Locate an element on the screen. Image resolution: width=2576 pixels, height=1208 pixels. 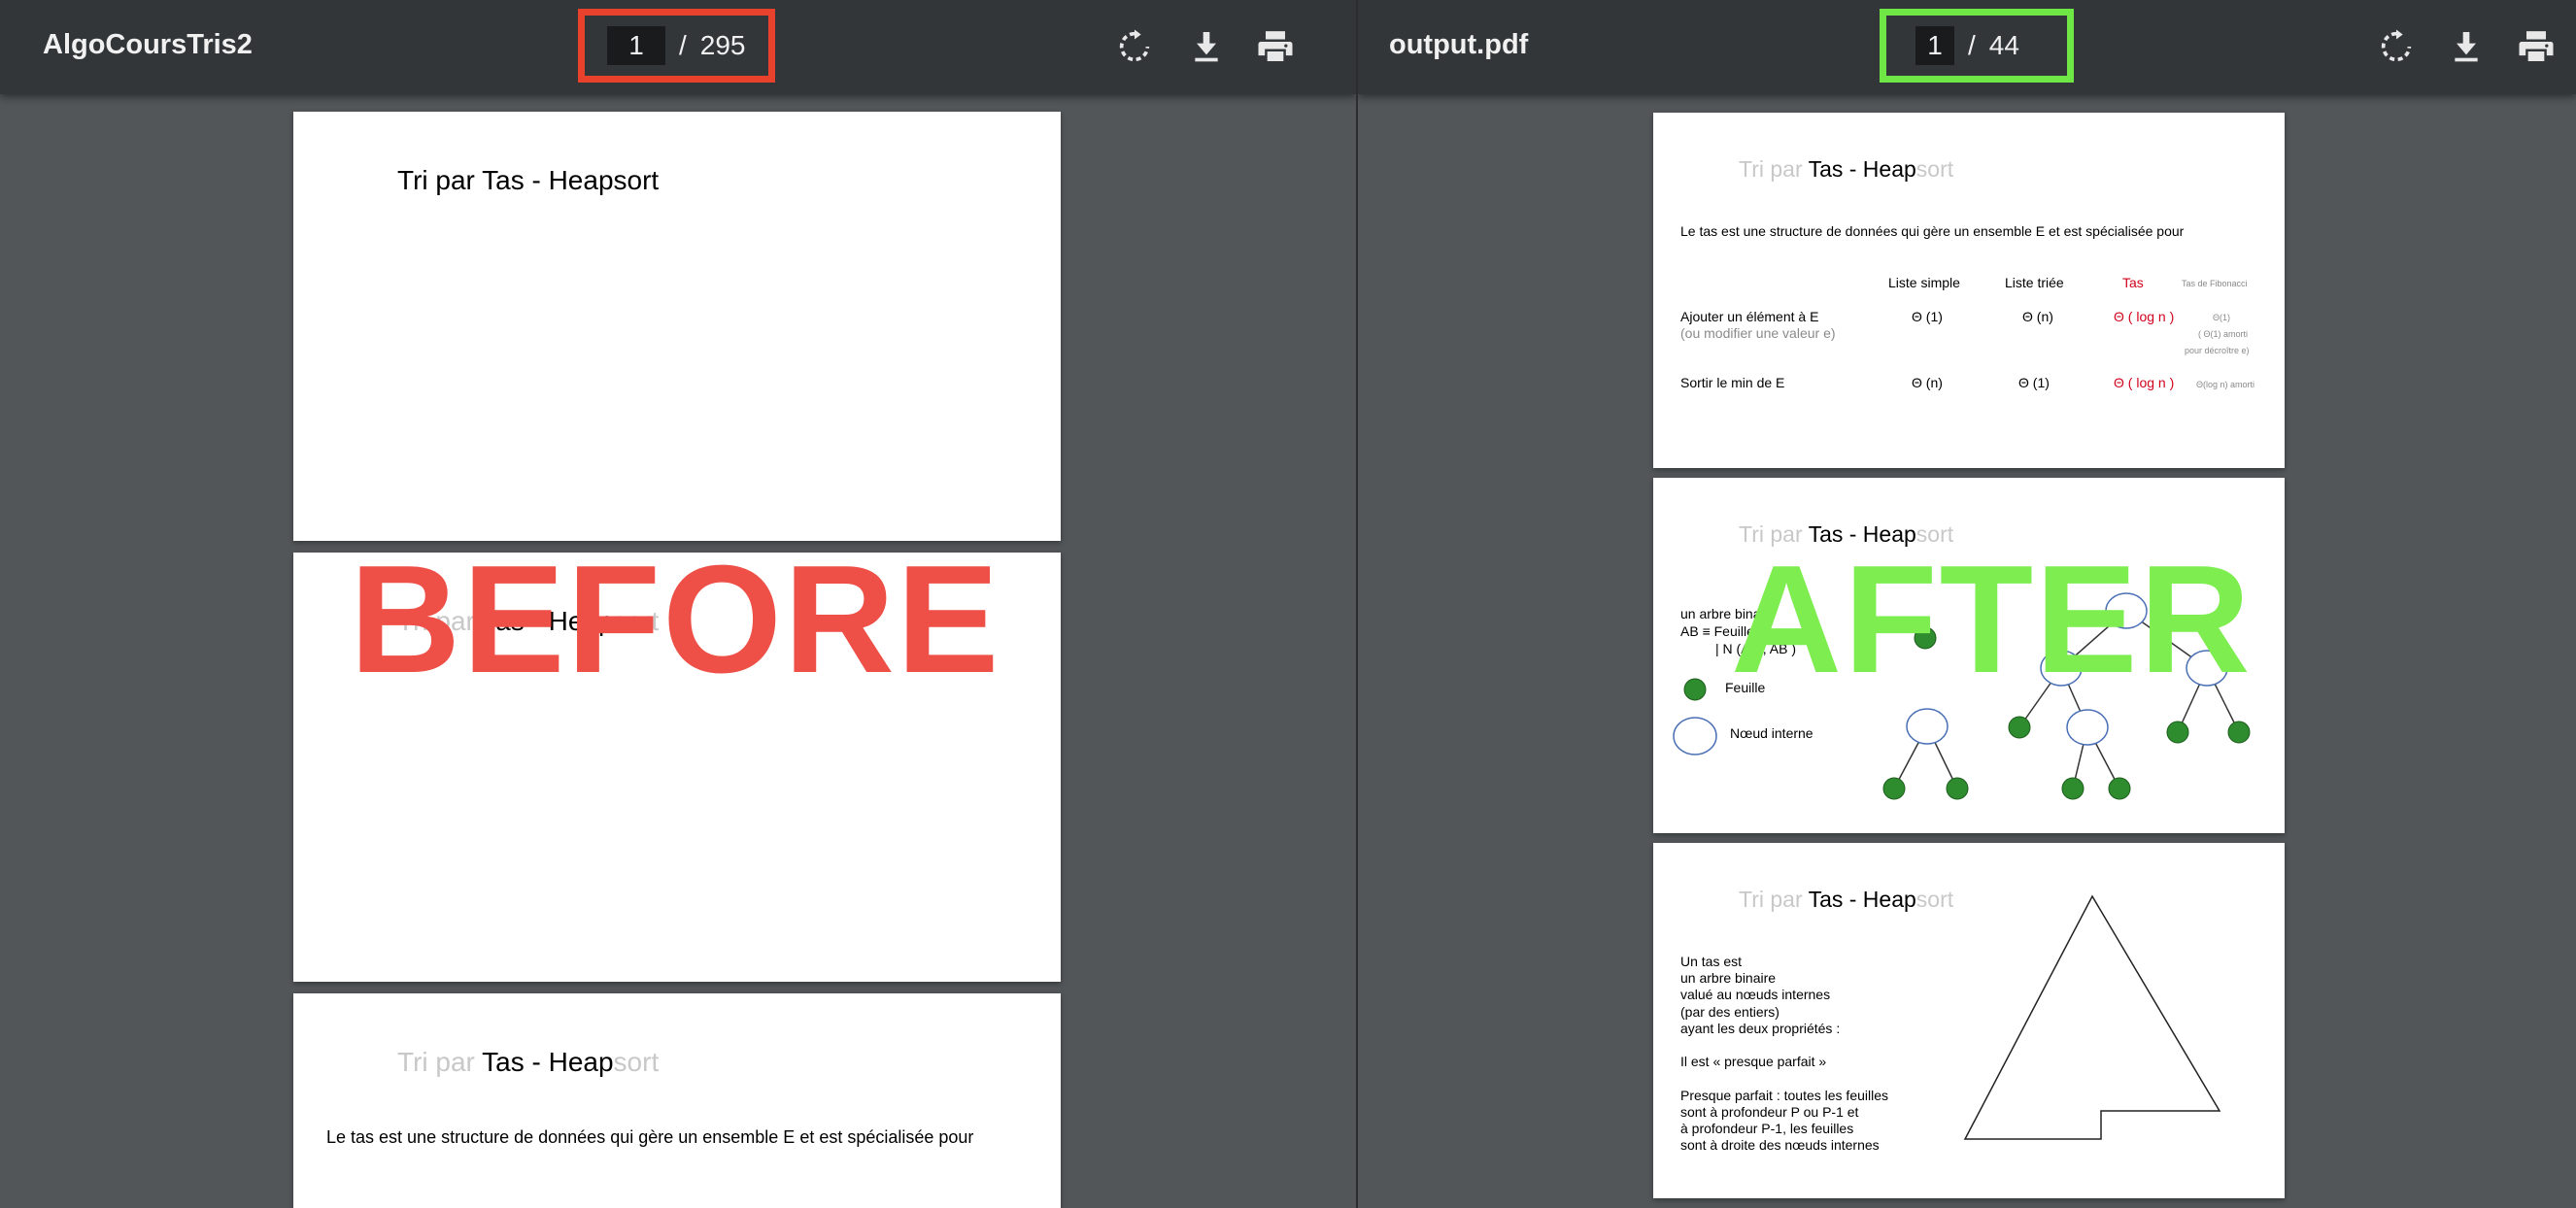
right-toolbar: output.pdf 1 / 44 is located at coordinates (1967, 47).